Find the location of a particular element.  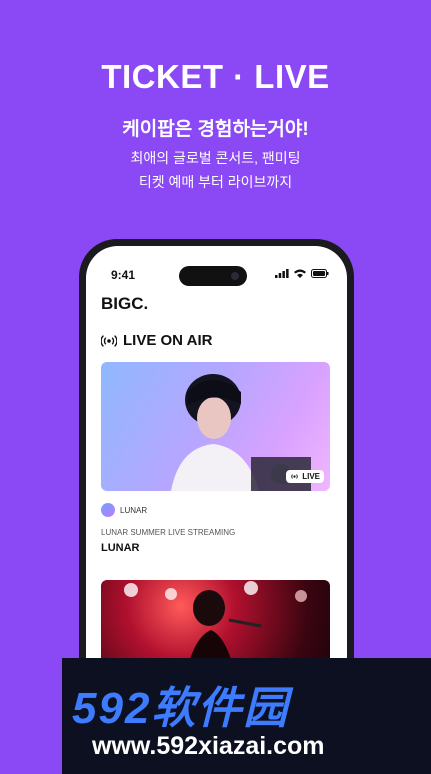

hero-description: 최애의 글로벌 콘서트, 팬미팅 티켓 예매 부터 라이브까지 is located at coordinates (215, 170).